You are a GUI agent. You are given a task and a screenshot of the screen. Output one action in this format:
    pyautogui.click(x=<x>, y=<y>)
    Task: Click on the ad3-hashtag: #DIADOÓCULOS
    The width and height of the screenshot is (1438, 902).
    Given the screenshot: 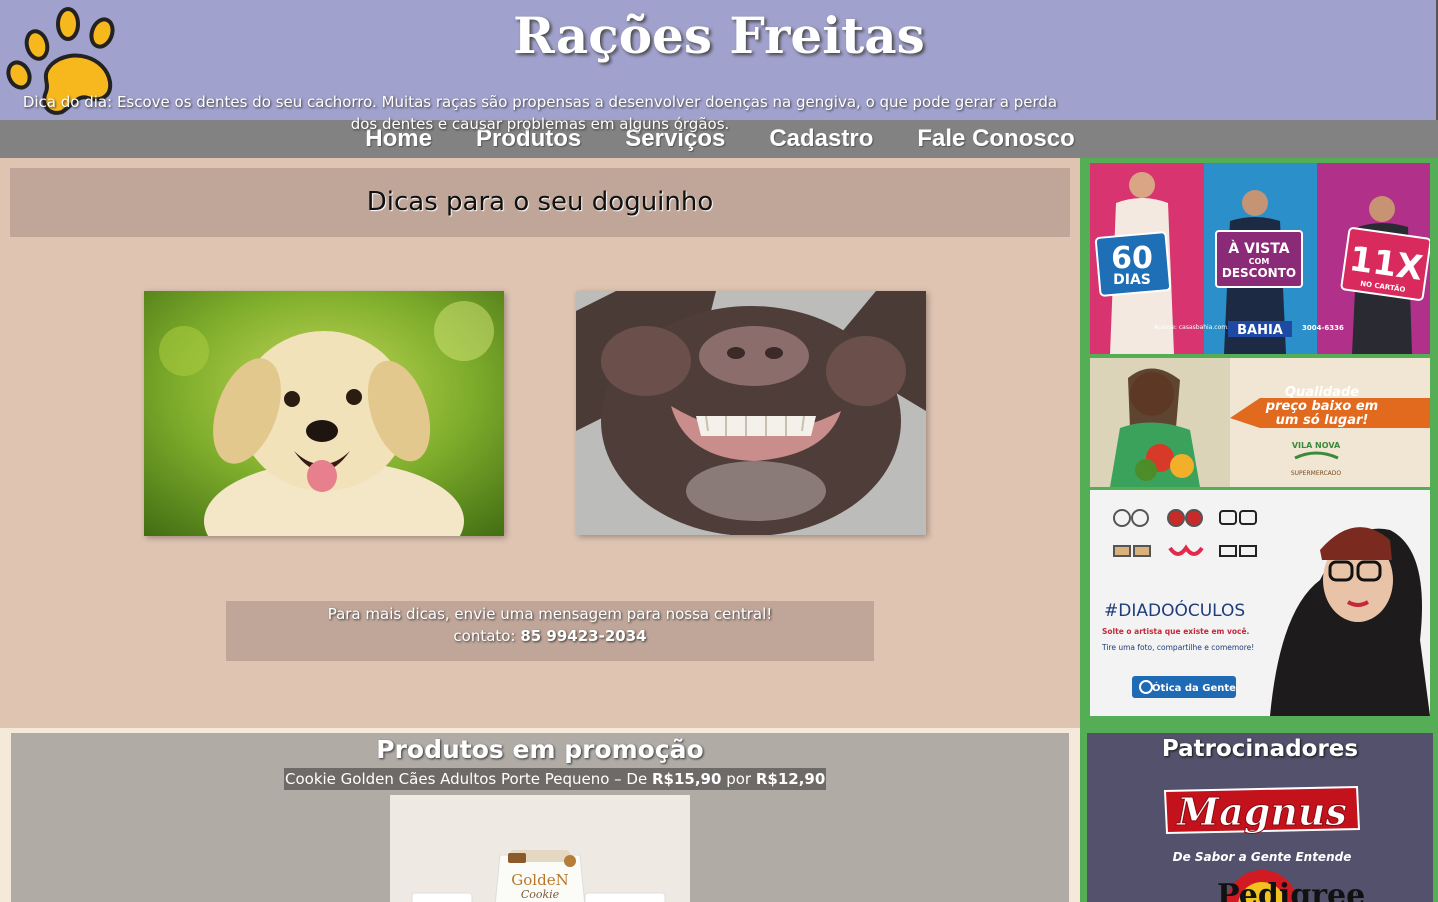 What is the action you would take?
    pyautogui.click(x=1174, y=610)
    